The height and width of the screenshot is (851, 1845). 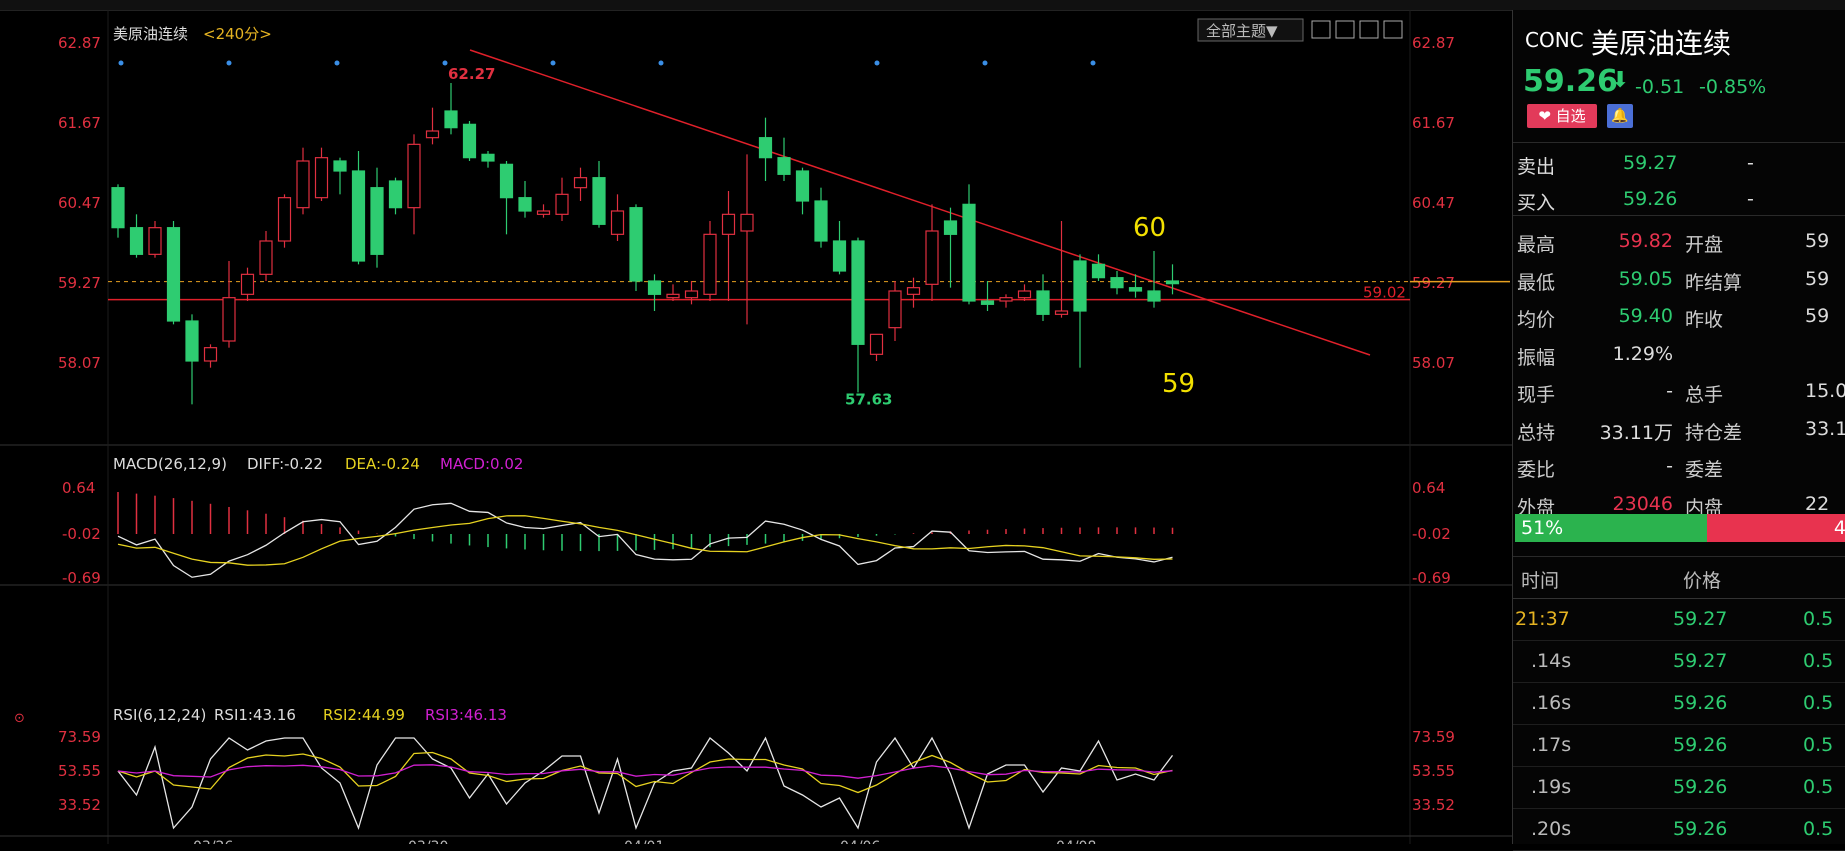 What do you see at coordinates (1642, 353) in the screenshot?
I see `stat-value: 1.29%` at bounding box center [1642, 353].